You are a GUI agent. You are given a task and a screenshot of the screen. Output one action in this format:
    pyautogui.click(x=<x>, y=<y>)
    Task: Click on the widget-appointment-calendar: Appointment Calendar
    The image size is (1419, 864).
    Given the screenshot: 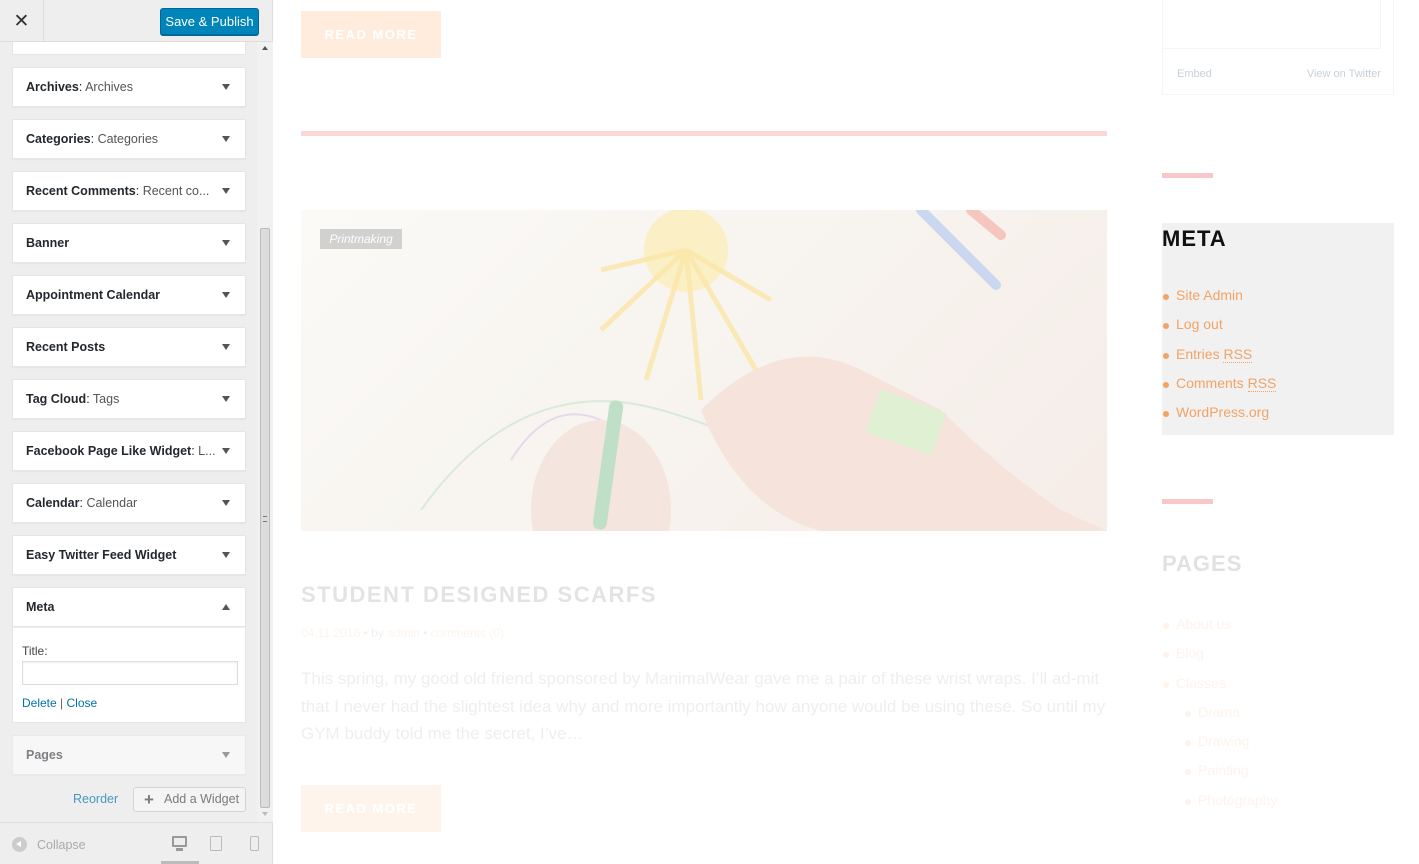 What is the action you would take?
    pyautogui.click(x=129, y=295)
    